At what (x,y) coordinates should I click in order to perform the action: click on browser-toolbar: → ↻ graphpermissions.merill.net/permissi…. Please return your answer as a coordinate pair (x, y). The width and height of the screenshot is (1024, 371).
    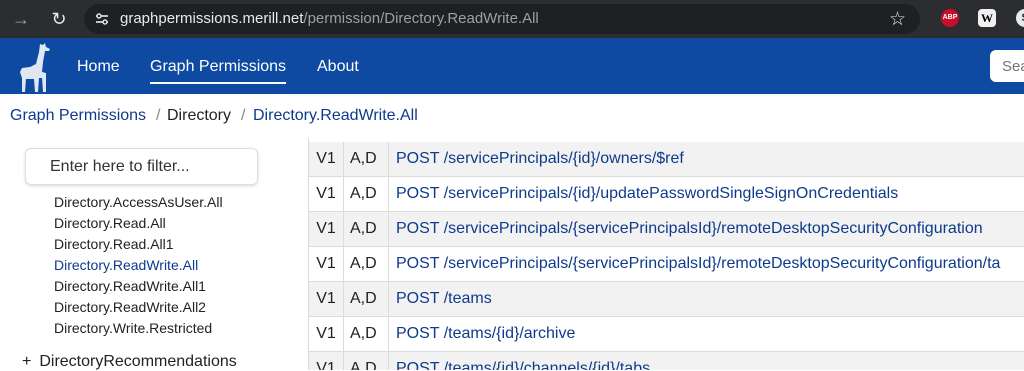
    Looking at the image, I should click on (512, 19).